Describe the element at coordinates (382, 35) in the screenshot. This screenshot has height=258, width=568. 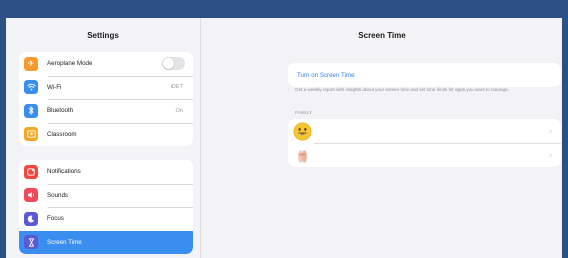
I see `detail-title: Screen Time` at that location.